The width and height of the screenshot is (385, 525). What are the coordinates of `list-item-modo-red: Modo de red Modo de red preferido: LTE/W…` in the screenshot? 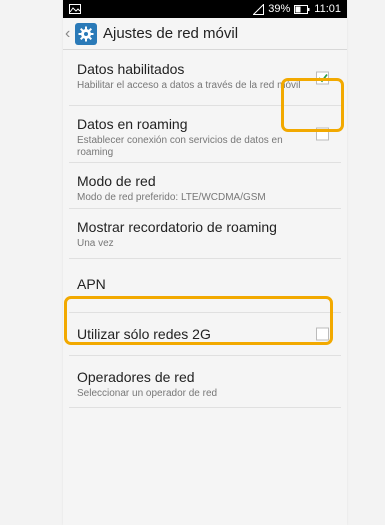 It's located at (205, 186).